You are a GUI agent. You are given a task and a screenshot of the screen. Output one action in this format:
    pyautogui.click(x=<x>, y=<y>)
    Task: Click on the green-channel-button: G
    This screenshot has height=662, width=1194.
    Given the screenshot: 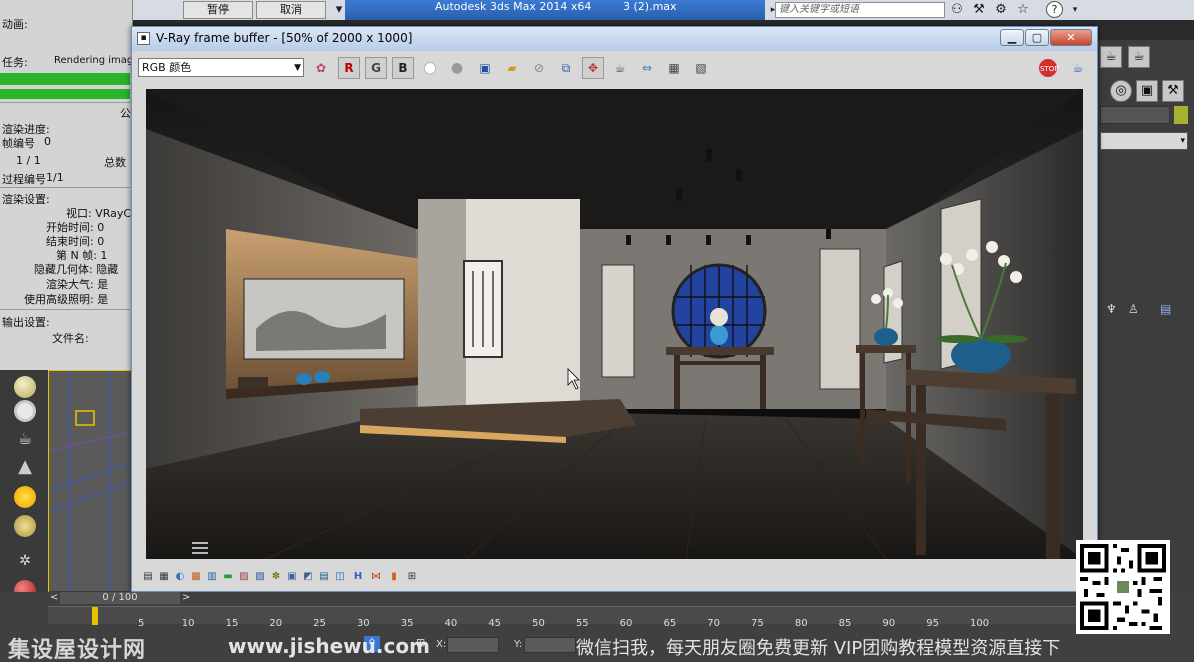 What is the action you would take?
    pyautogui.click(x=376, y=68)
    